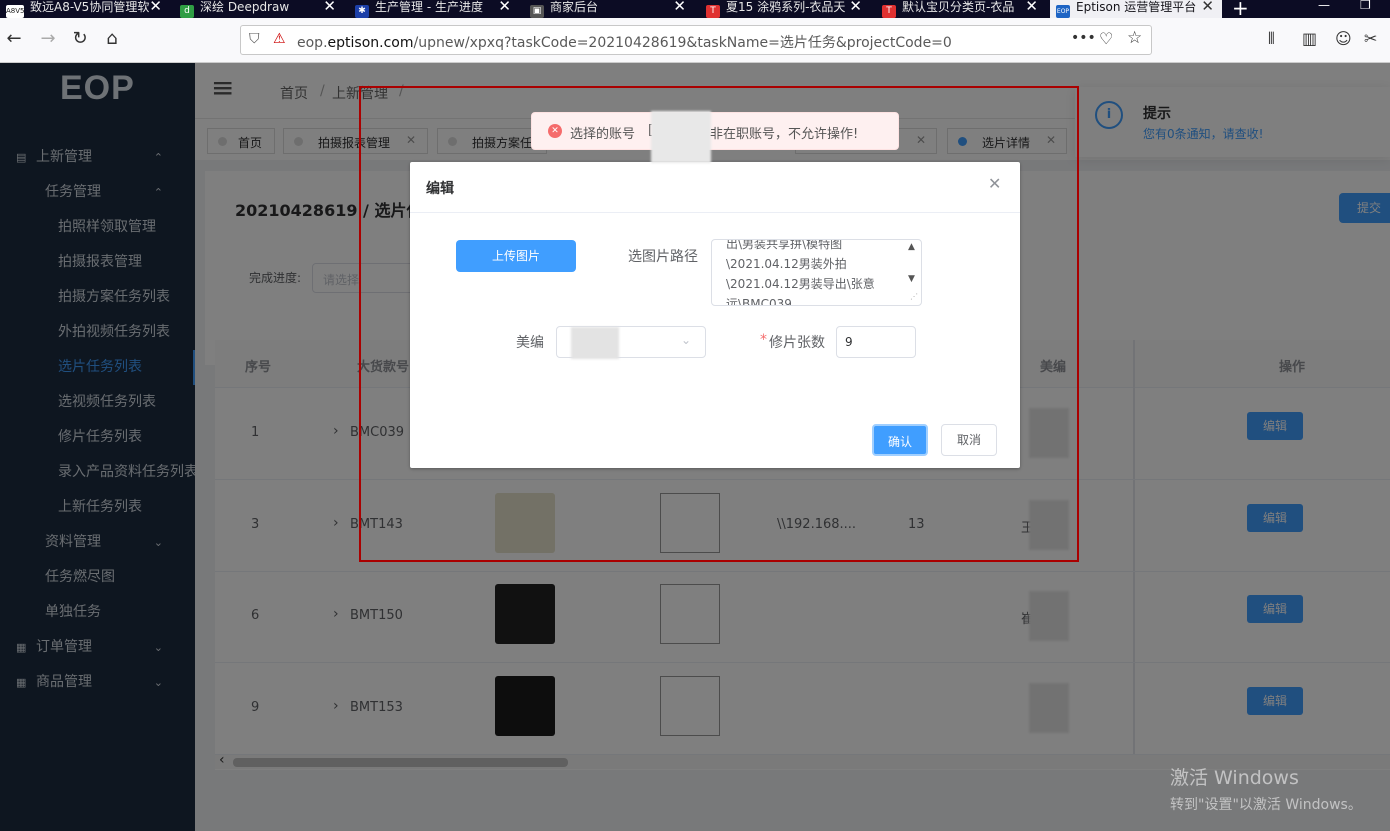  What do you see at coordinates (440, 189) in the screenshot?
I see `dialog-title: 编辑` at bounding box center [440, 189].